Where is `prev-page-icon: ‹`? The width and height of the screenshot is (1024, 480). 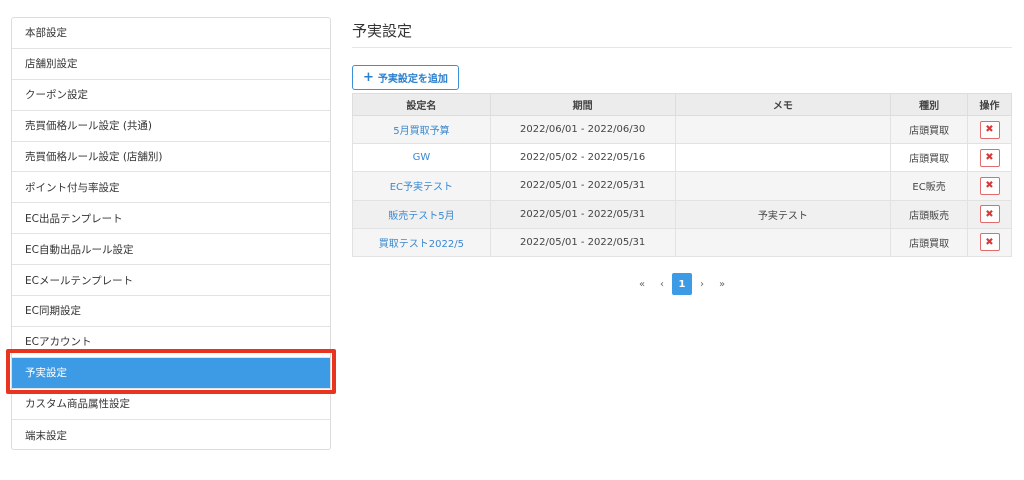 prev-page-icon: ‹ is located at coordinates (662, 284).